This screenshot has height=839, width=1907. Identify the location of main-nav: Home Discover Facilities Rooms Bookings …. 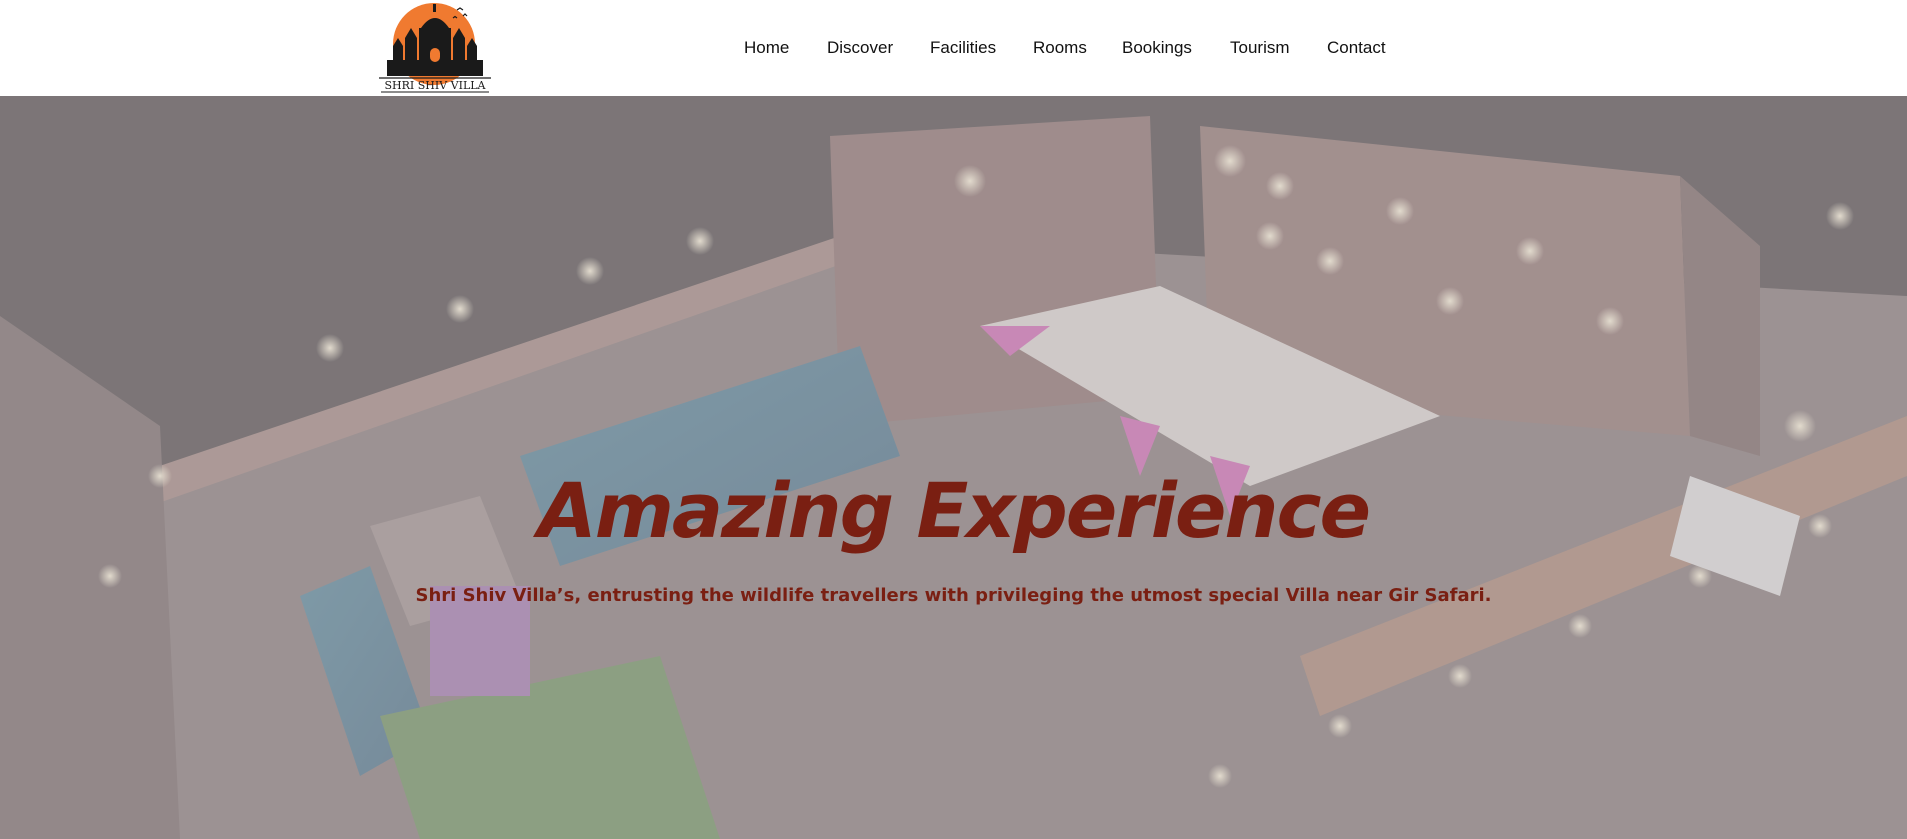
(953, 49).